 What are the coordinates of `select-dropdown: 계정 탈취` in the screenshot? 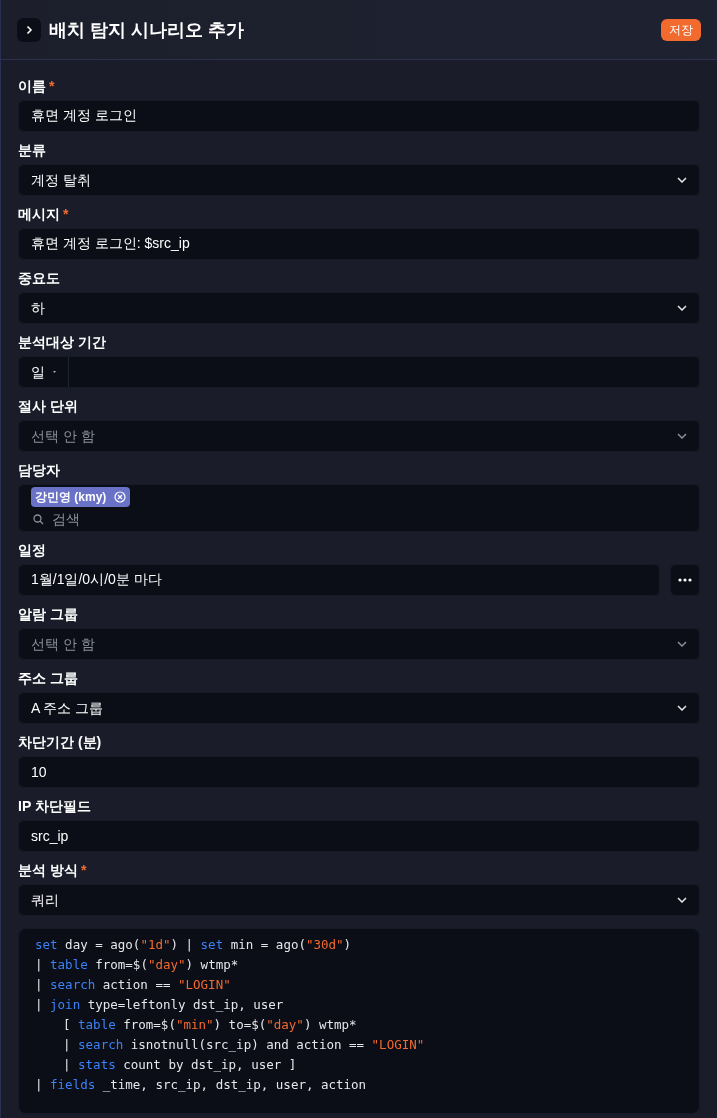 It's located at (359, 180).